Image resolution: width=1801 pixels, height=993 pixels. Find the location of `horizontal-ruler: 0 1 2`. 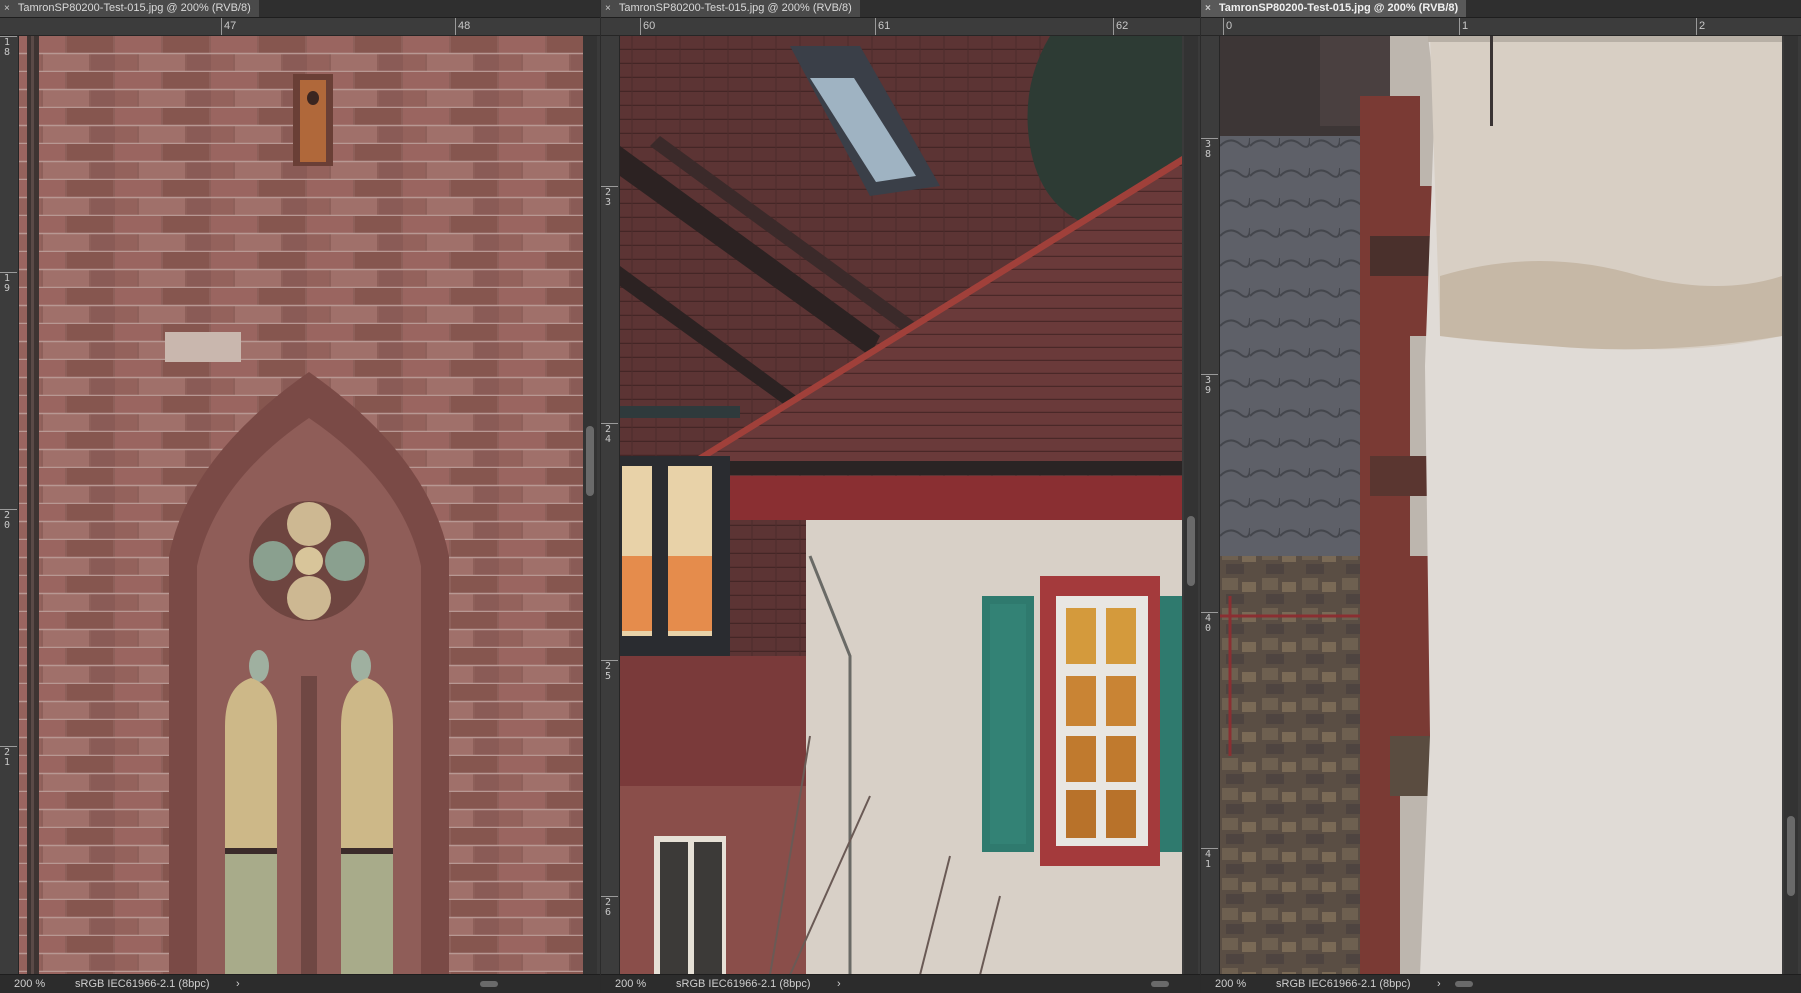

horizontal-ruler: 0 1 2 is located at coordinates (1501, 27).